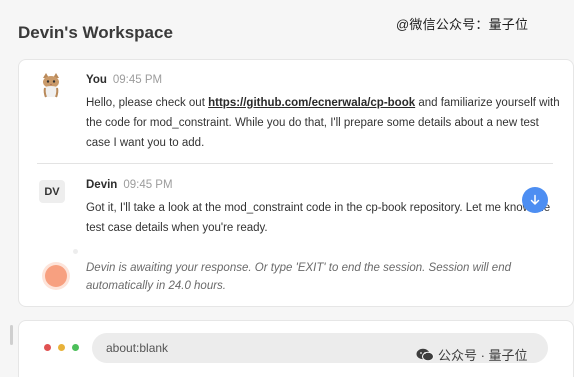 Image resolution: width=574 pixels, height=377 pixels. What do you see at coordinates (11, 335) in the screenshot?
I see `scrollbar` at bounding box center [11, 335].